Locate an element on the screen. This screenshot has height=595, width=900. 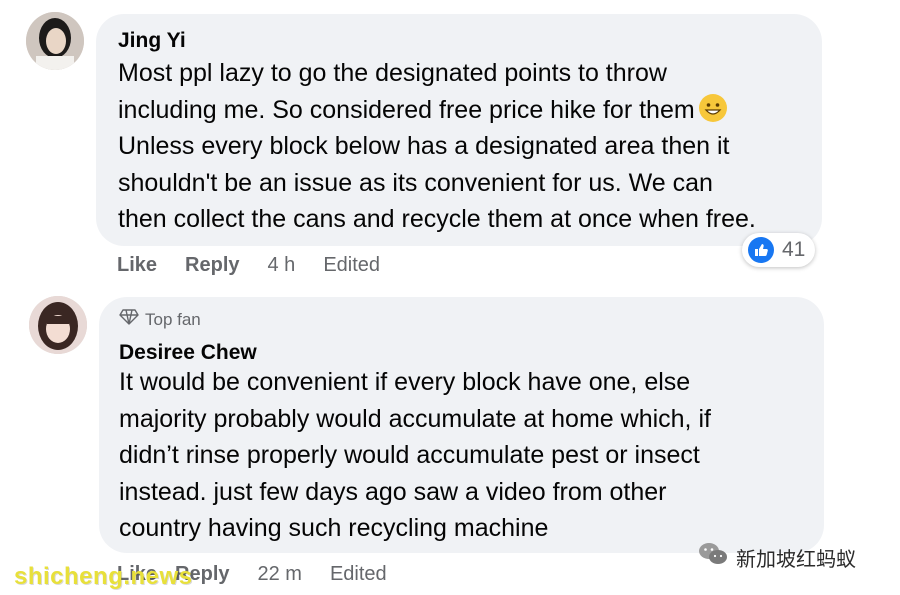
top-fan-badge: Top fan is located at coordinates (160, 319).